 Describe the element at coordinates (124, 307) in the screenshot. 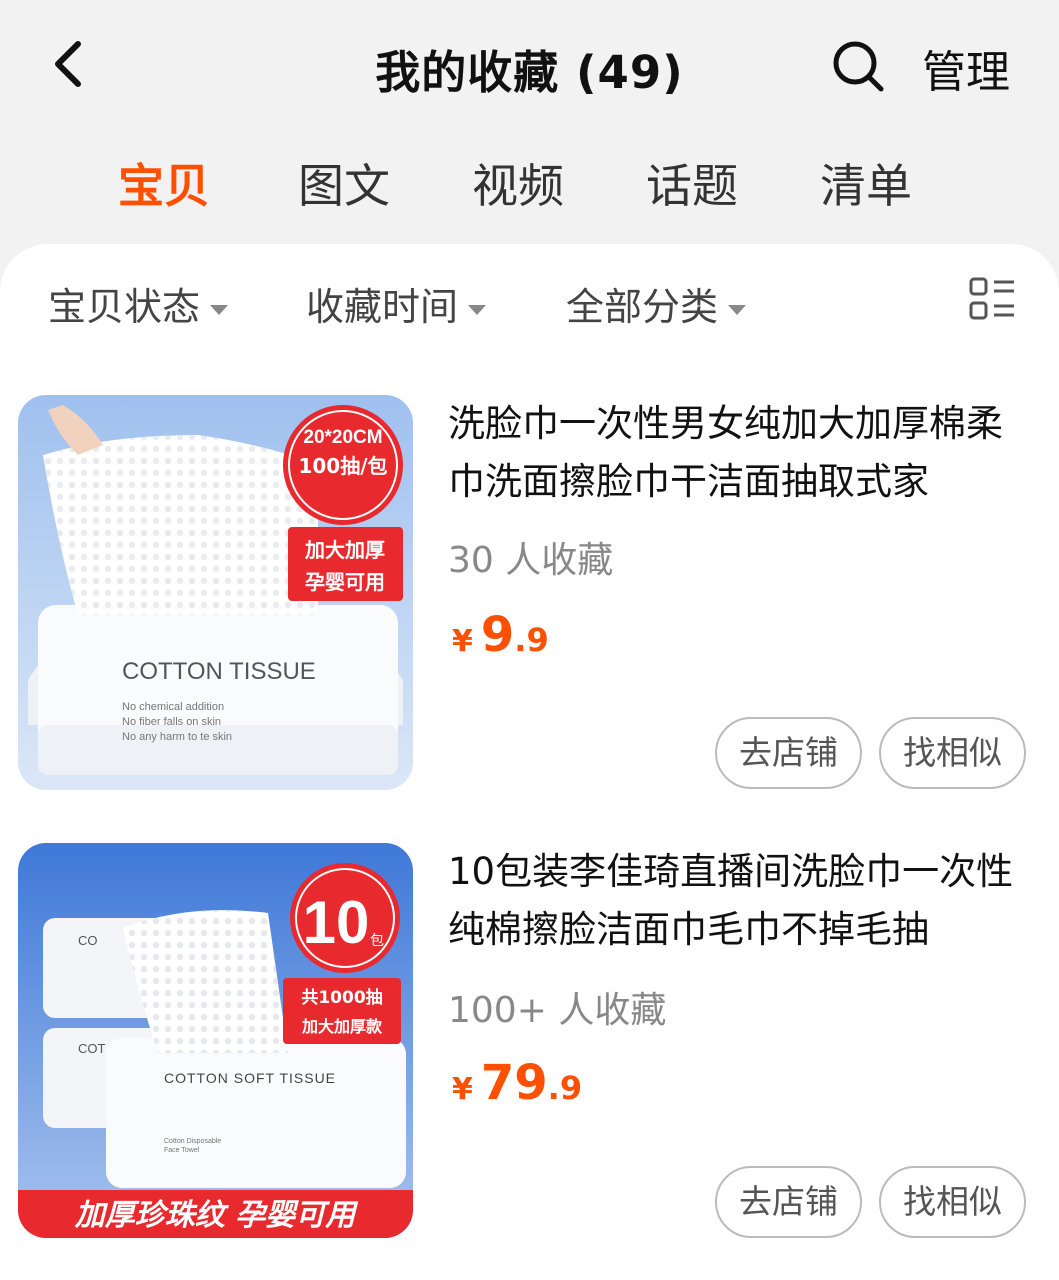

I see `filter-label: 宝贝状态` at that location.